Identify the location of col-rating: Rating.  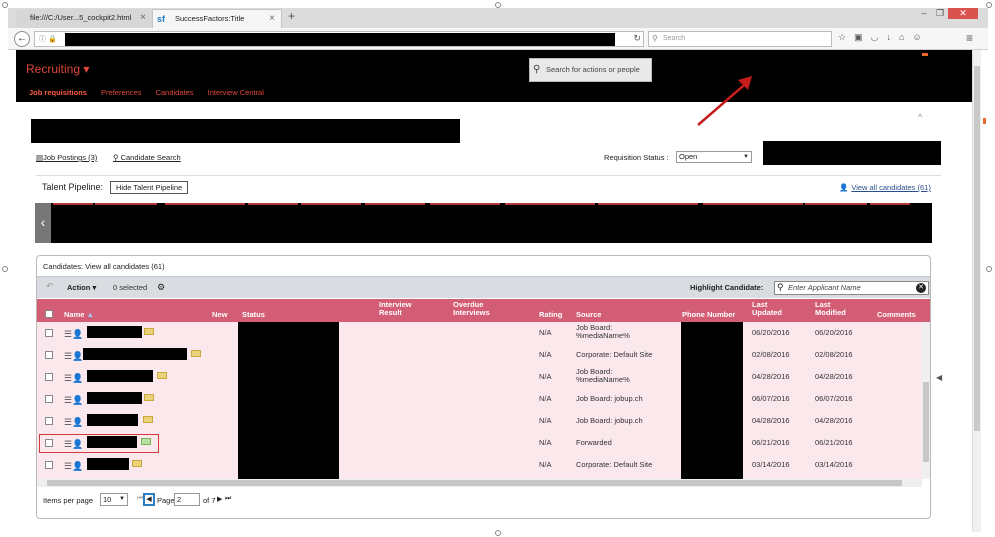
(550, 315).